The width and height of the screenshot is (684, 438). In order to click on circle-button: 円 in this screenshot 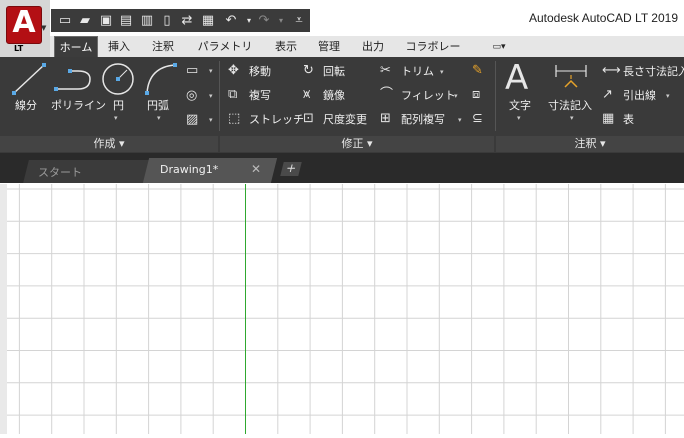, I will do `click(118, 105)`.